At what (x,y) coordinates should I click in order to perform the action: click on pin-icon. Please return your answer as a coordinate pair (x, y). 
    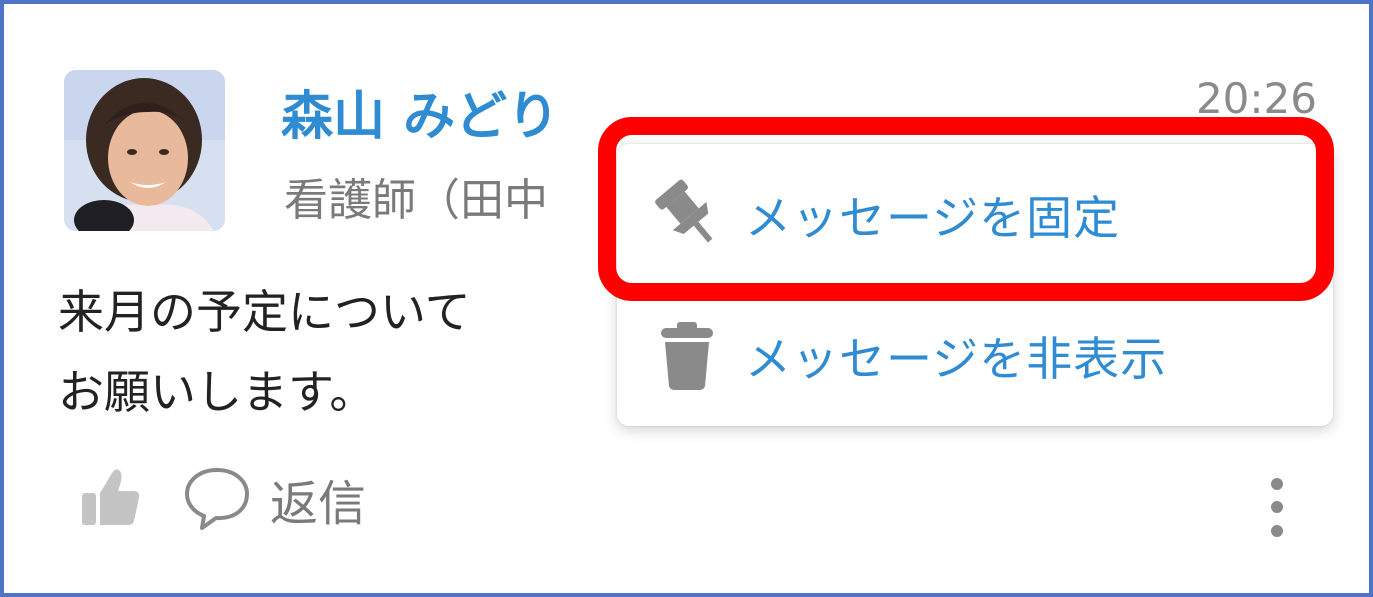
    Looking at the image, I should click on (681, 215).